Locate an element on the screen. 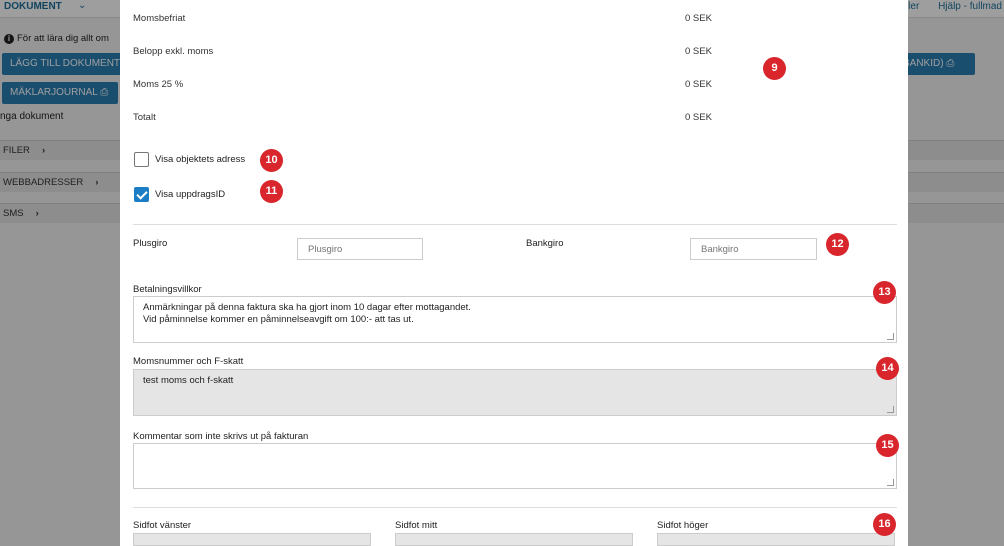 The height and width of the screenshot is (546, 1004). summary-label: Momsbefriat is located at coordinates (159, 18).